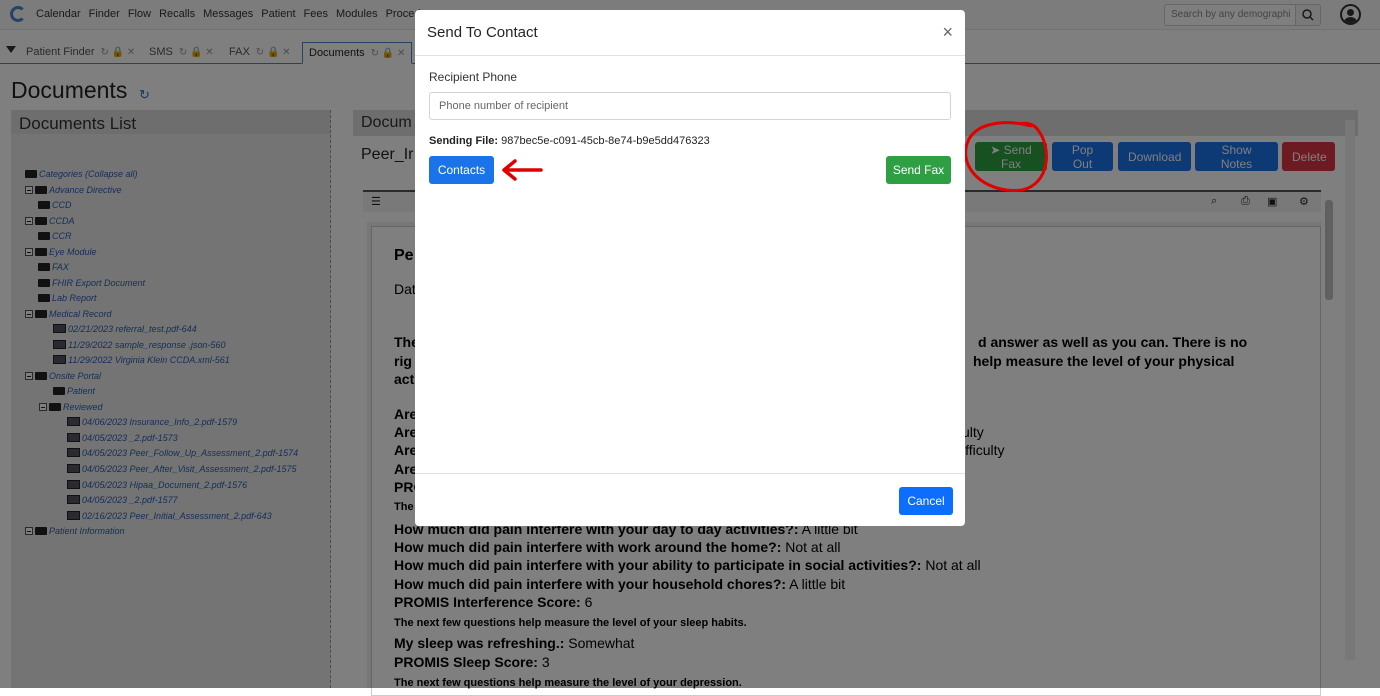 This screenshot has width=1380, height=696. Describe the element at coordinates (473, 77) in the screenshot. I see `recipient-phone-label: Recipient Phone` at that location.